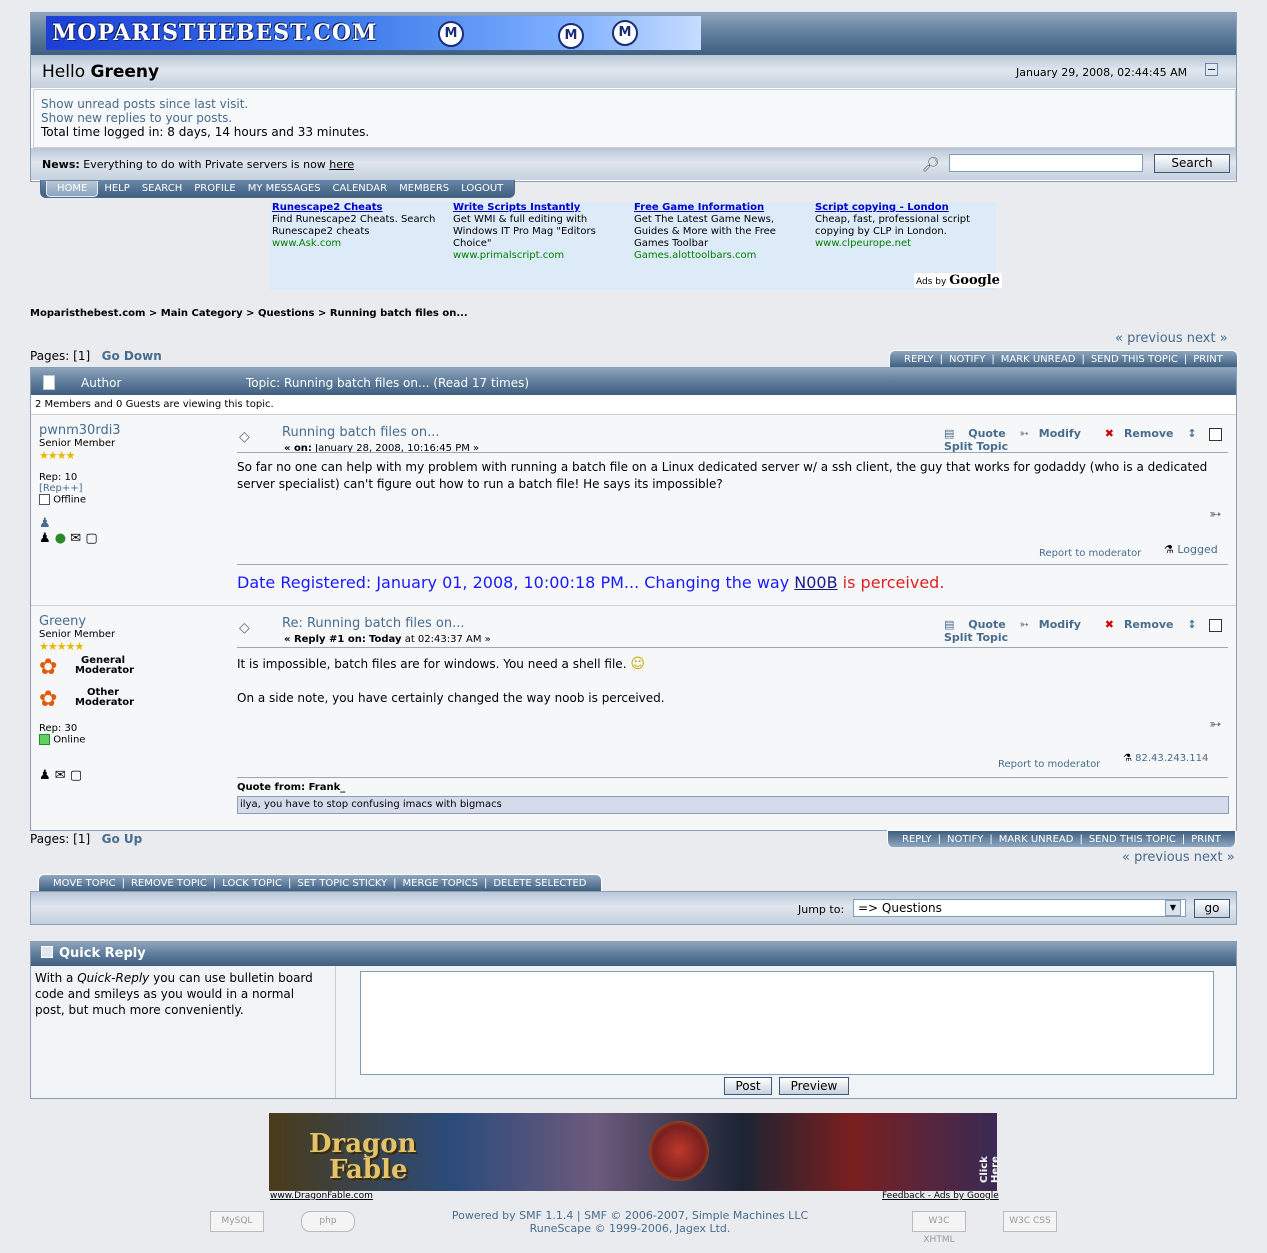 The image size is (1267, 1253). Describe the element at coordinates (940, 1196) in the screenshot. I see `banner-feedback-link: Feedback - Ads by Google` at that location.